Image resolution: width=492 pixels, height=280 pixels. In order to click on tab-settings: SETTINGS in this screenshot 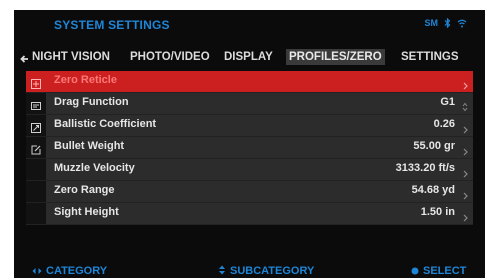, I will do `click(430, 57)`.